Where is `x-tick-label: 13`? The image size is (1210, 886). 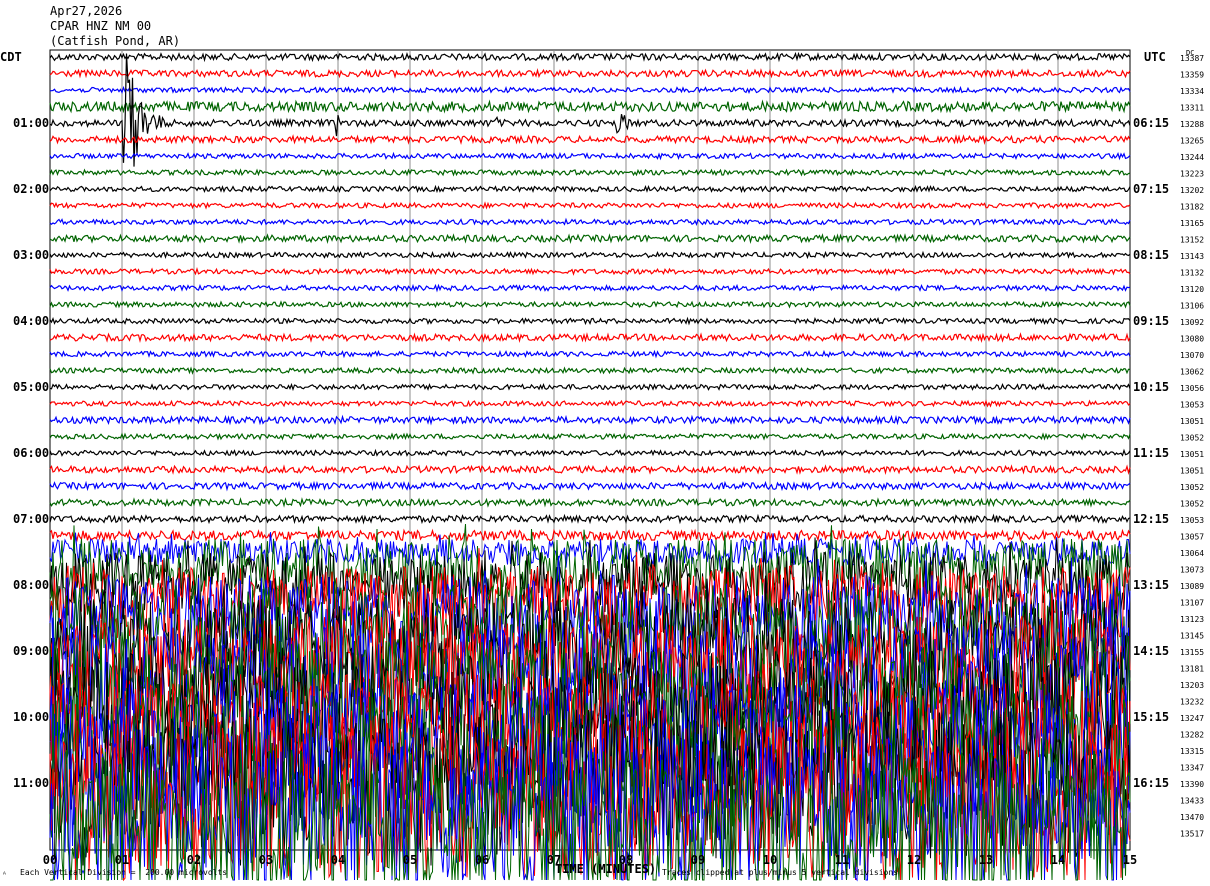 x-tick-label: 13 is located at coordinates (986, 860).